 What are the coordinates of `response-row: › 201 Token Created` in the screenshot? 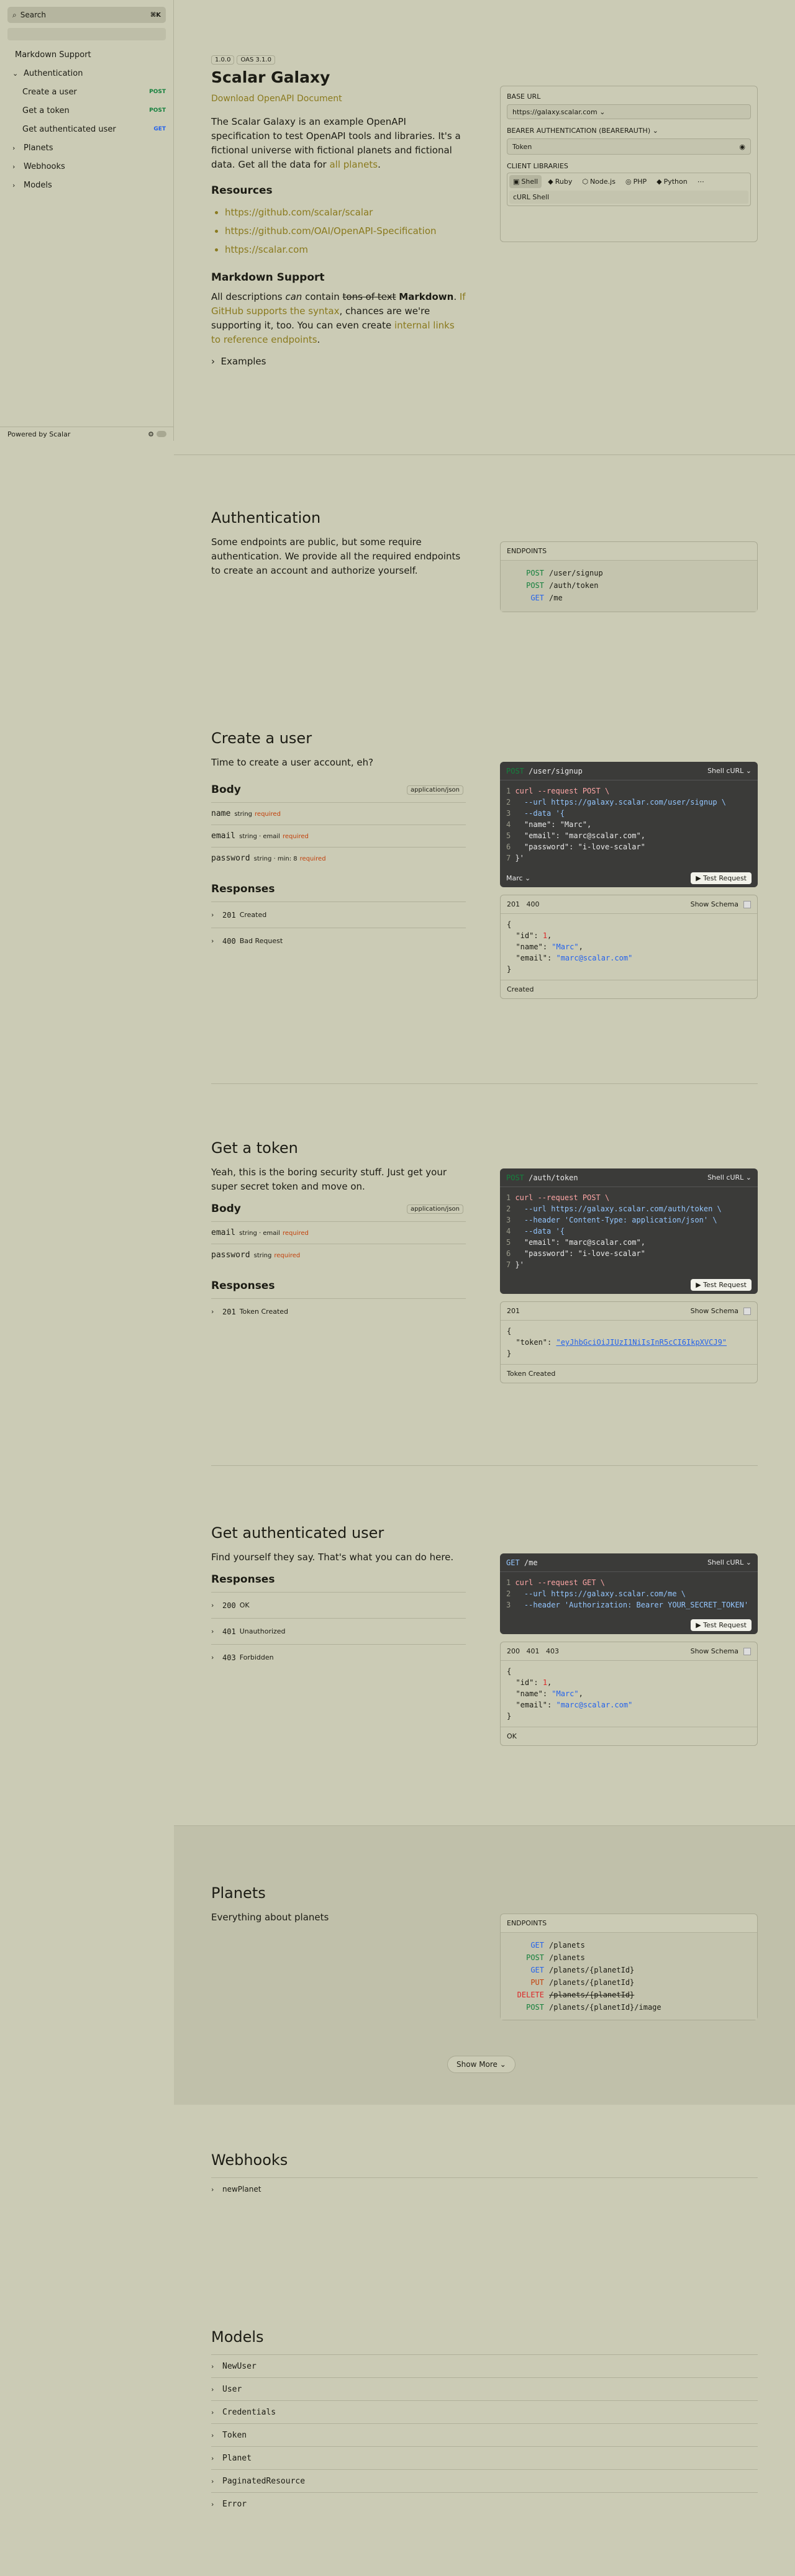 It's located at (339, 1311).